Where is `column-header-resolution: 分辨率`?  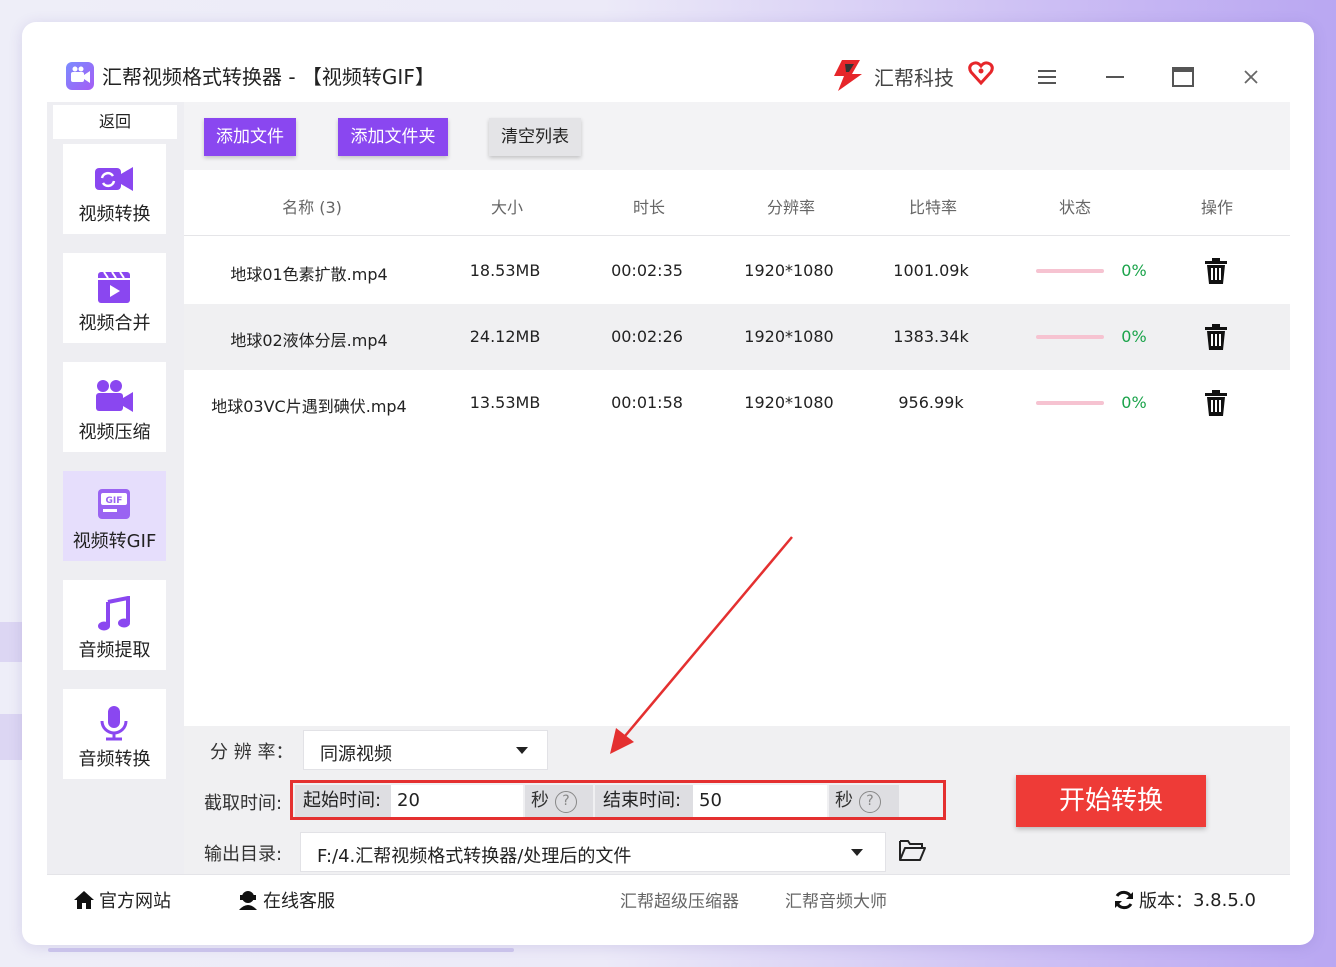
column-header-resolution: 分辨率 is located at coordinates (790, 207).